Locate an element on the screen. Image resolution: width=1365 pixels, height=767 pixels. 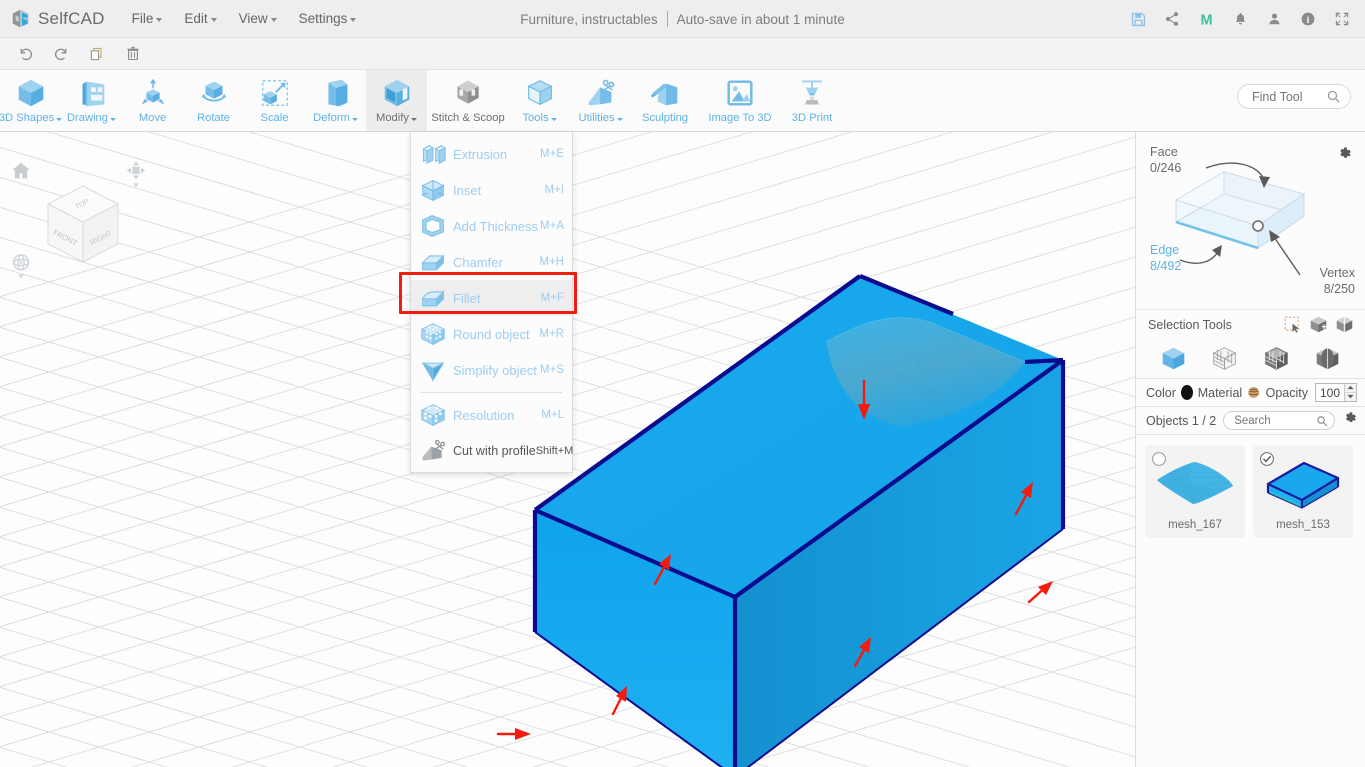
vertex-mode-icon is located at coordinates (1327, 359).